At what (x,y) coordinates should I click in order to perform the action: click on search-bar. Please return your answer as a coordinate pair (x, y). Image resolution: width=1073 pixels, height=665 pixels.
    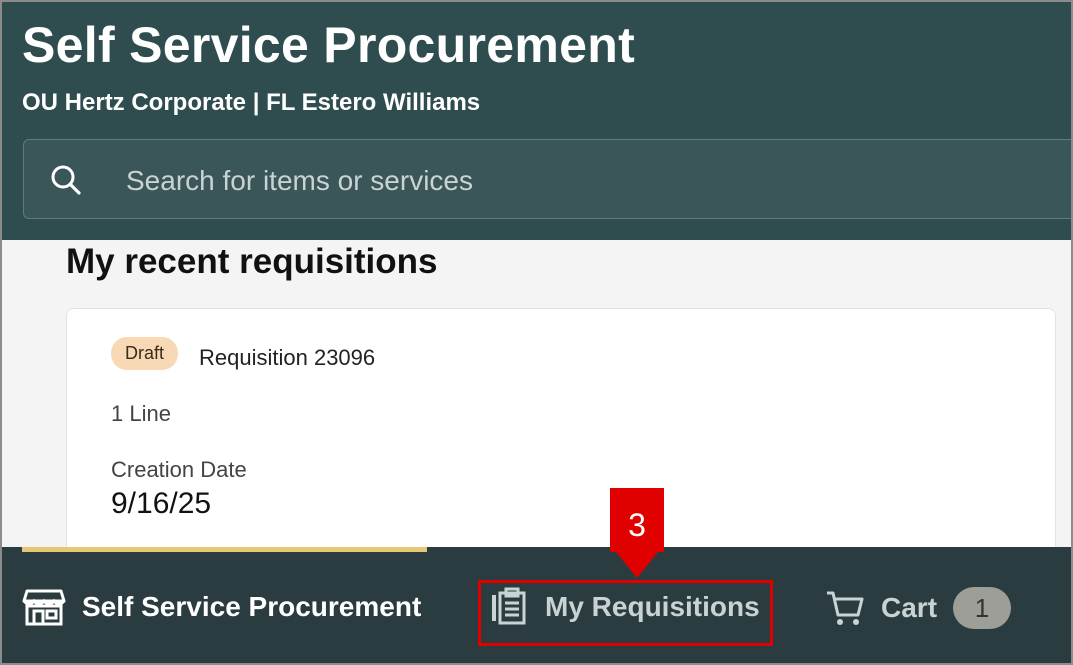
    Looking at the image, I should click on (547, 179).